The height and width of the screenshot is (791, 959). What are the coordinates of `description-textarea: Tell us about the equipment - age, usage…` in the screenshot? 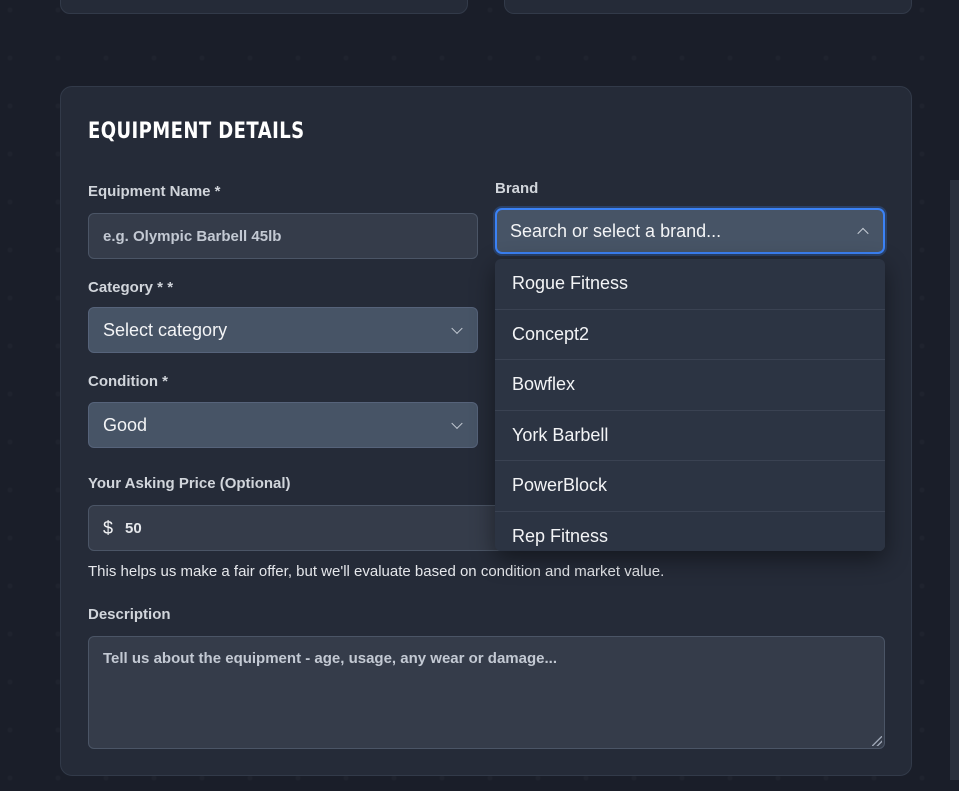 It's located at (486, 692).